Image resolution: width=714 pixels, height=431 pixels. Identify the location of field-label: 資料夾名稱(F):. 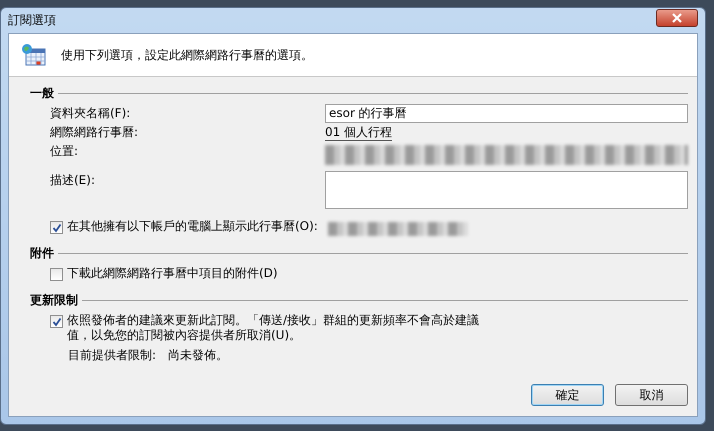
(91, 113).